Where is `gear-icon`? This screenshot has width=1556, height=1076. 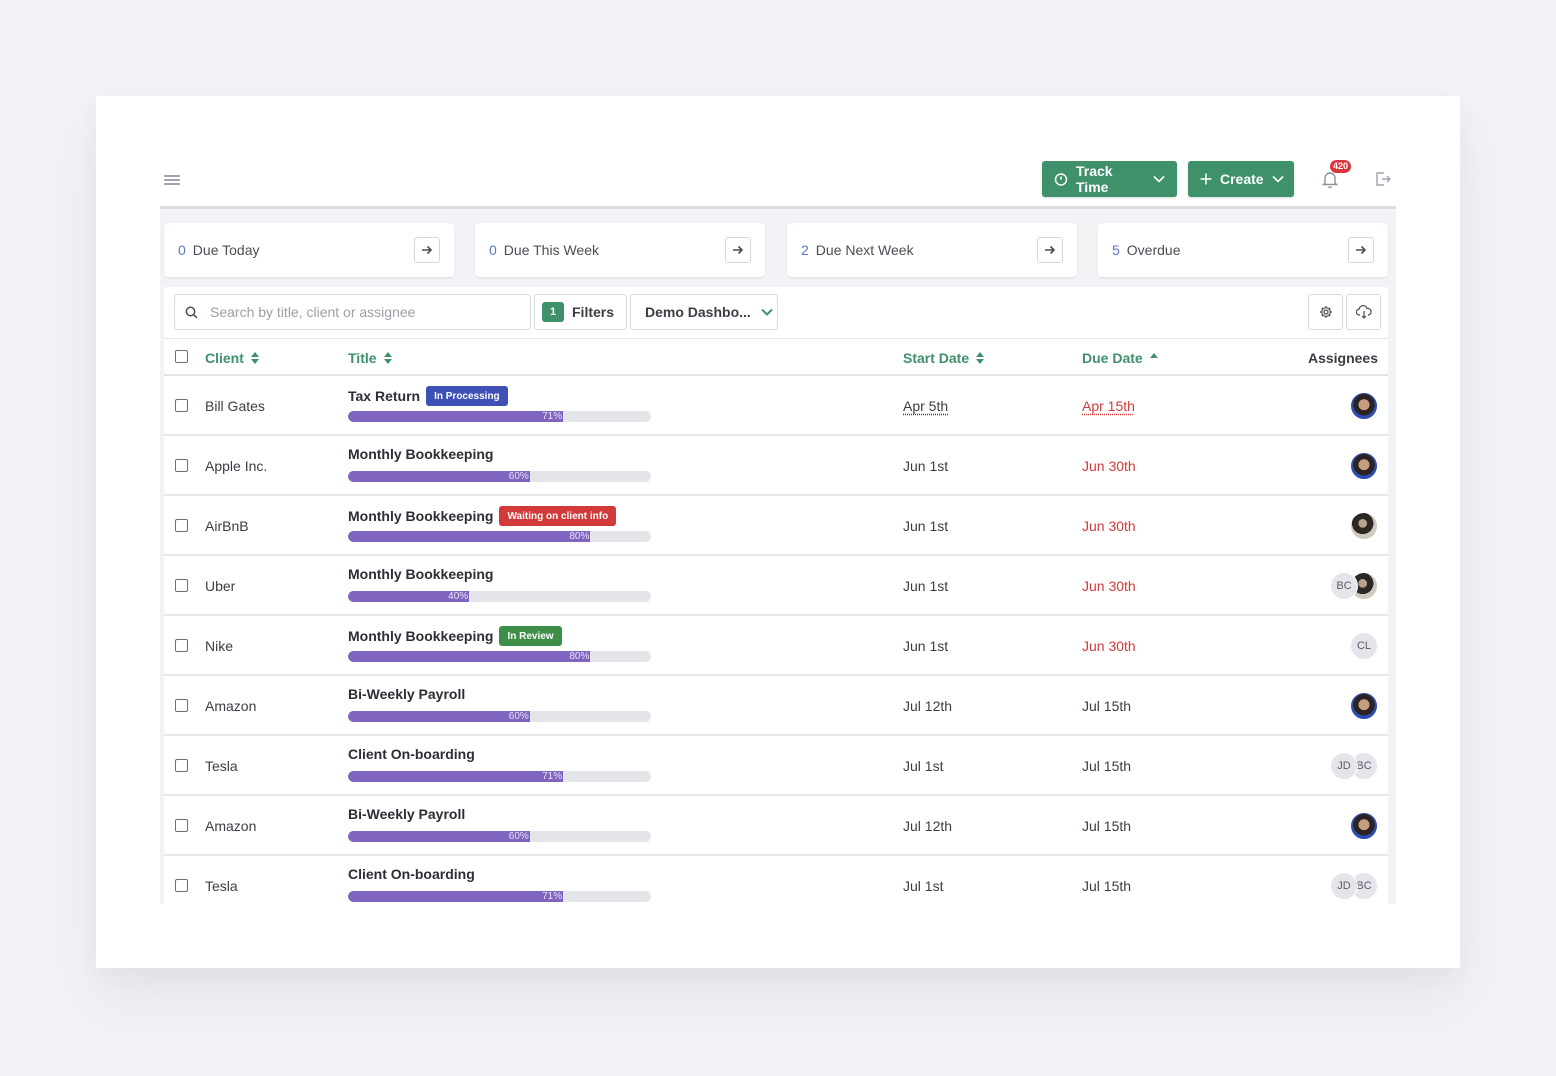 gear-icon is located at coordinates (1325, 312).